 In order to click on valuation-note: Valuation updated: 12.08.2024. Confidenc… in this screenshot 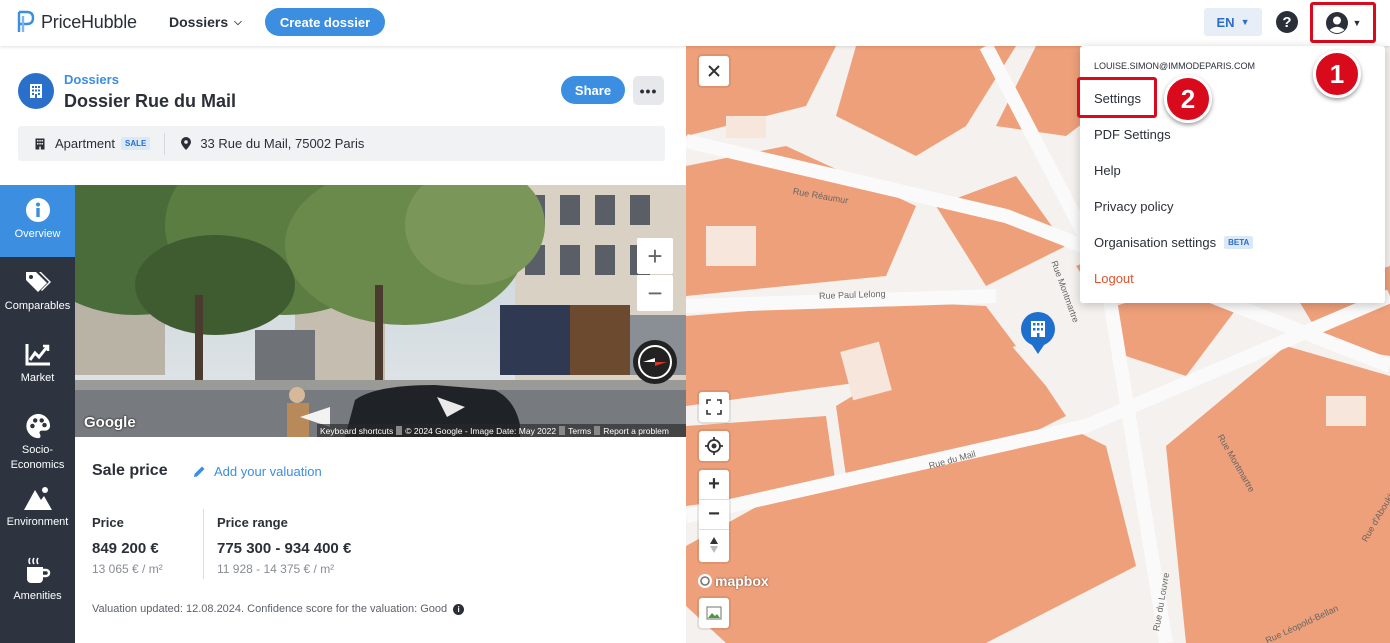, I will do `click(278, 609)`.